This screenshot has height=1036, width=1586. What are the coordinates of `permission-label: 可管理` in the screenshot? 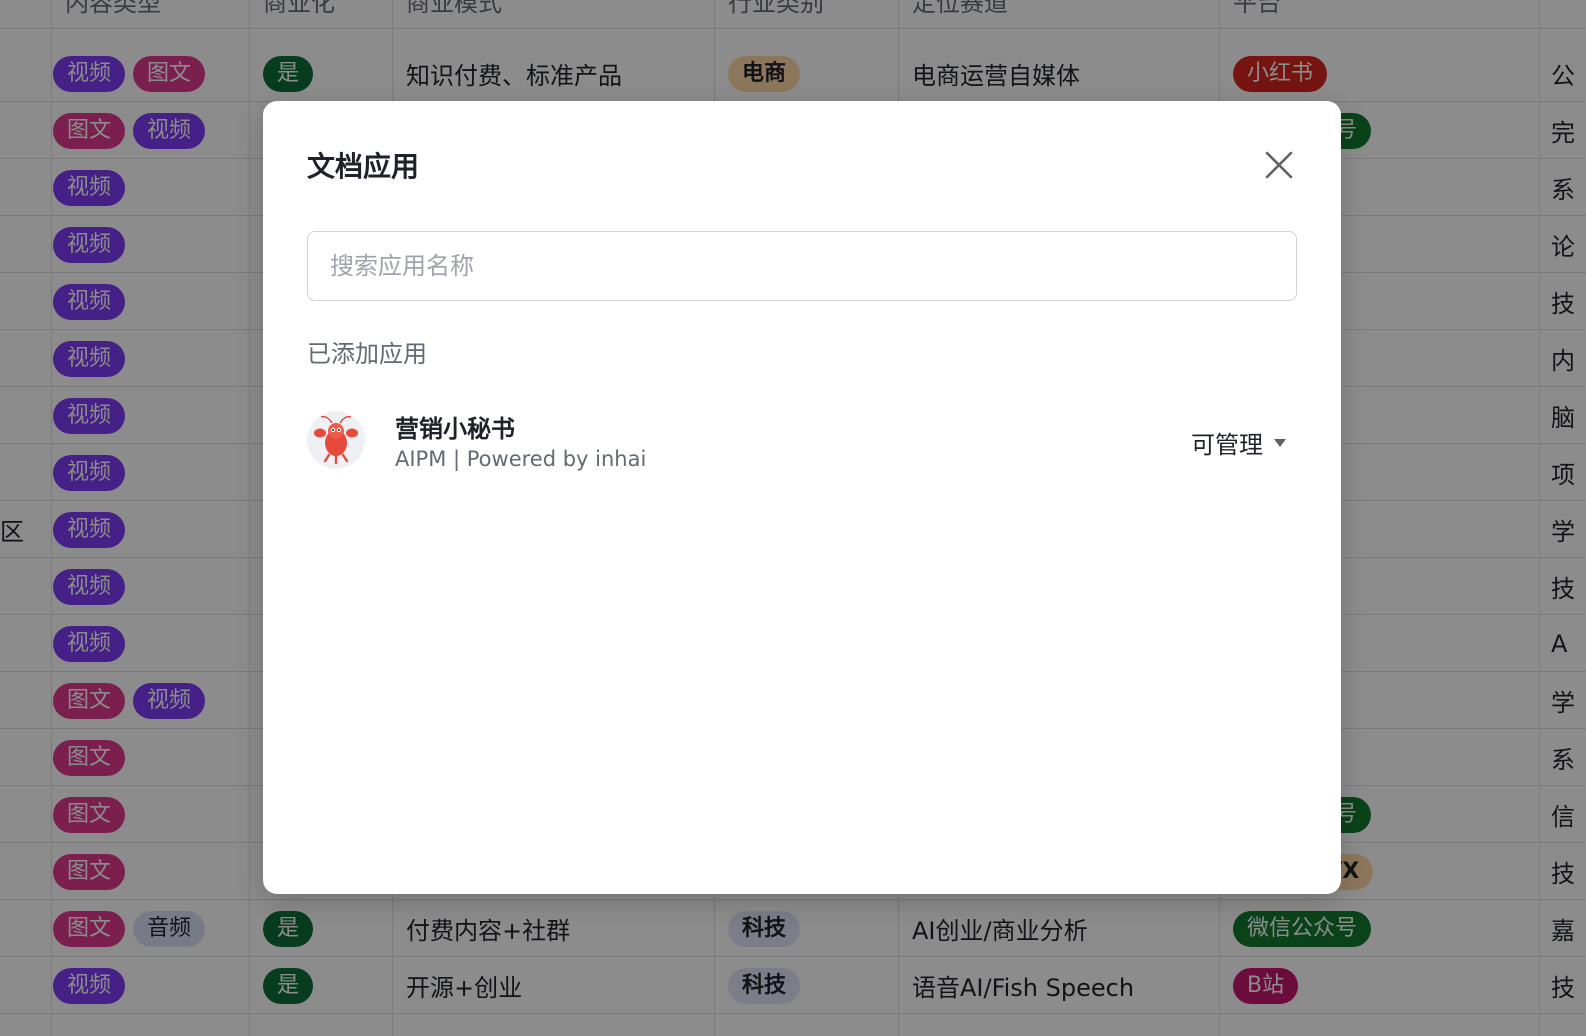 It's located at (1227, 445).